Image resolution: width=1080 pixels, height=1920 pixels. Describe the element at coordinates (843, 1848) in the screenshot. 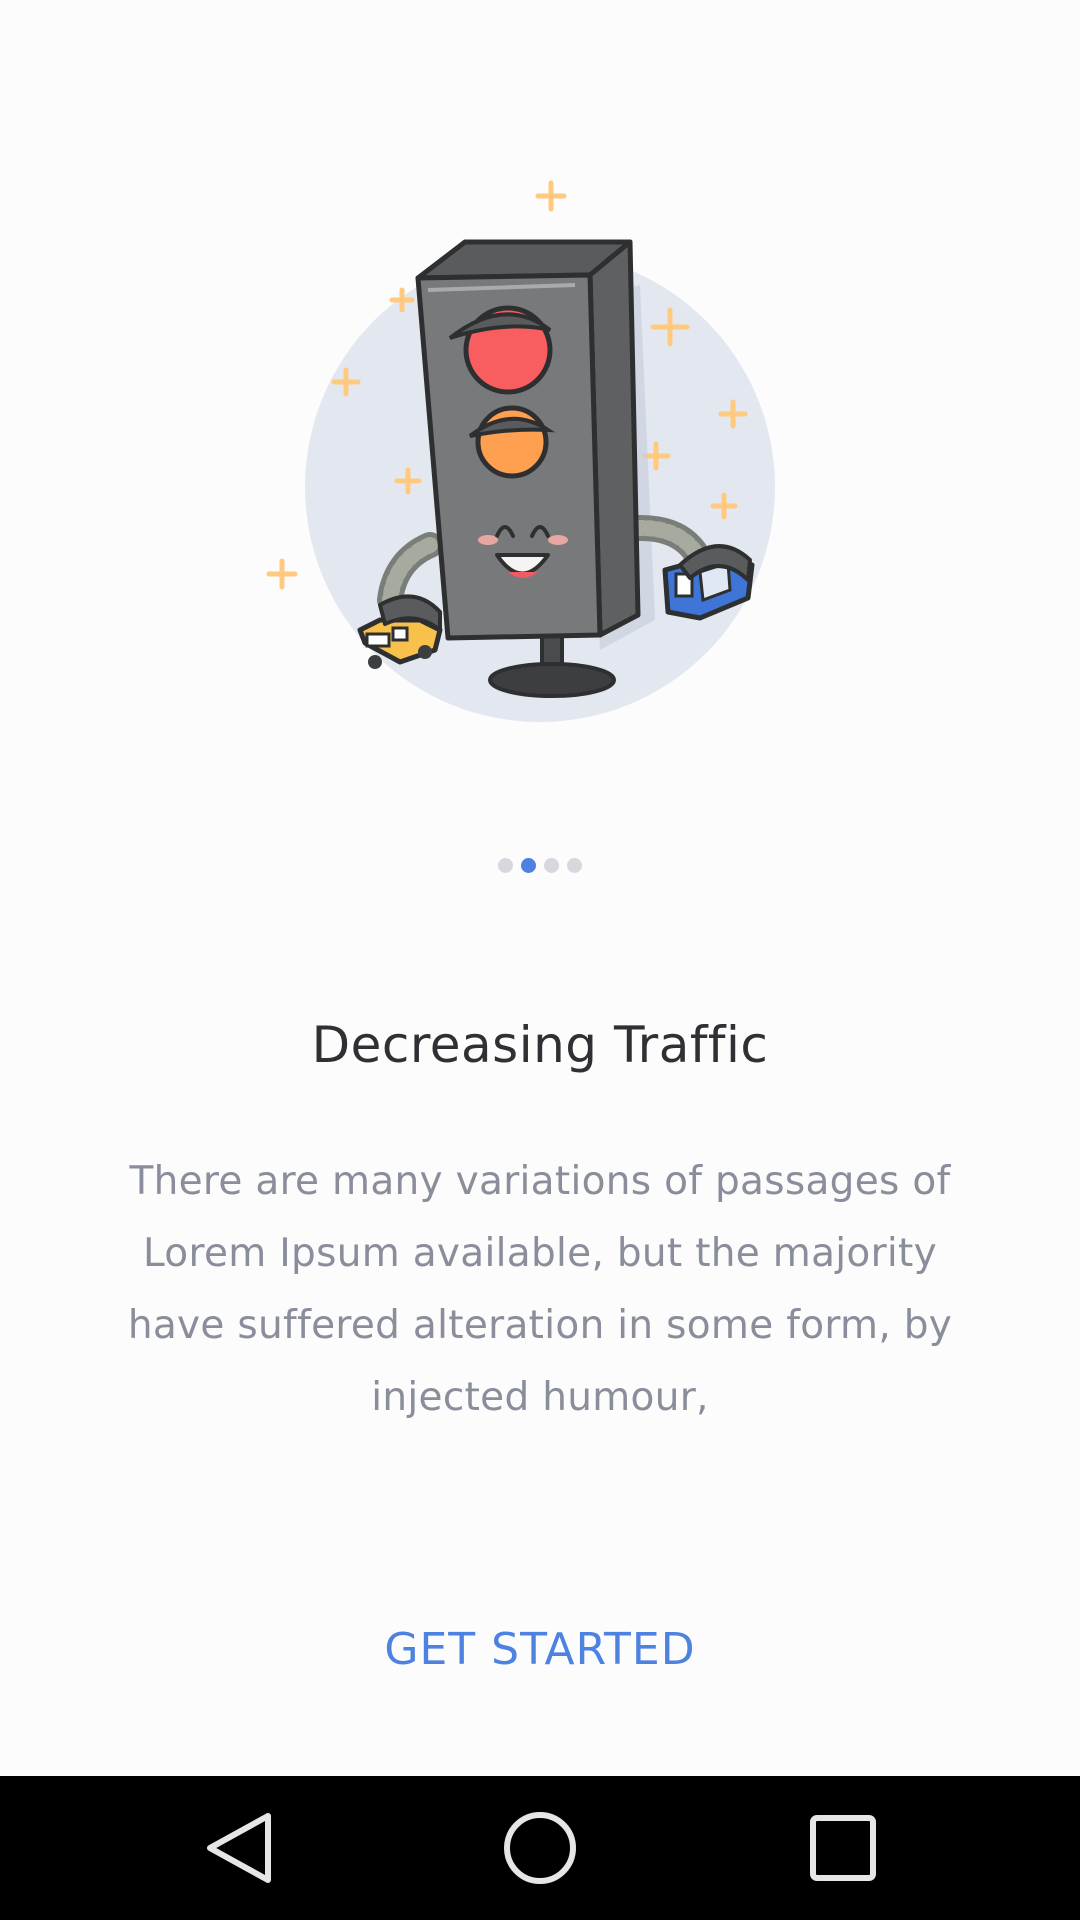

I see `recents-square-icon` at that location.